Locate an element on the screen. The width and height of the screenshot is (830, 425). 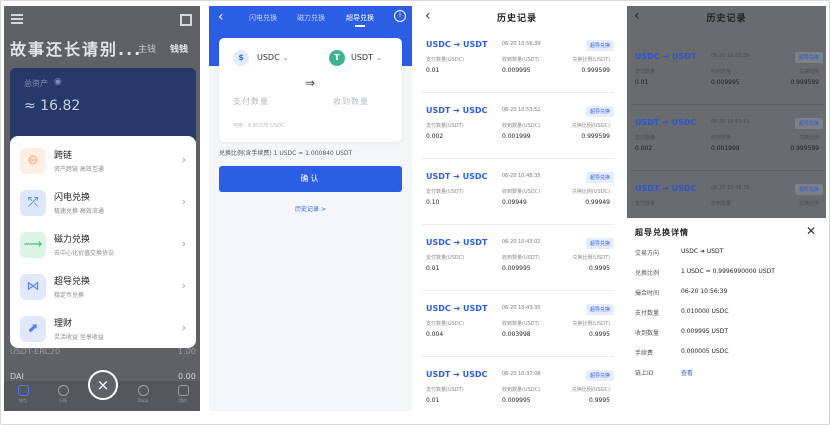
asset-row: DAI 0.00 is located at coordinates (103, 376).